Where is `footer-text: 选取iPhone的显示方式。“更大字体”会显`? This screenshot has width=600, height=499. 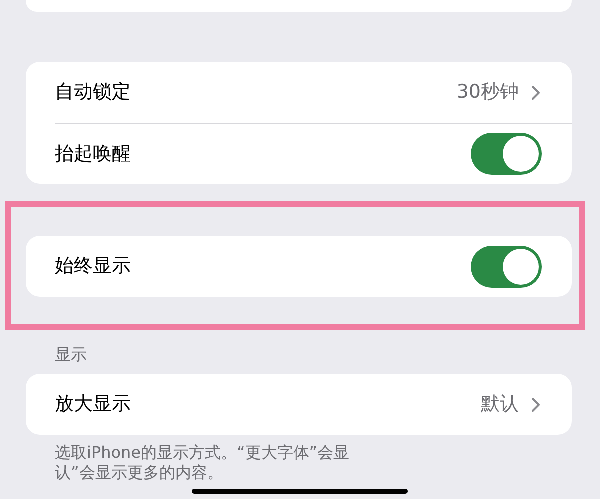
footer-text: 选取iPhone的显示方式。“更大字体”会显 is located at coordinates (202, 453).